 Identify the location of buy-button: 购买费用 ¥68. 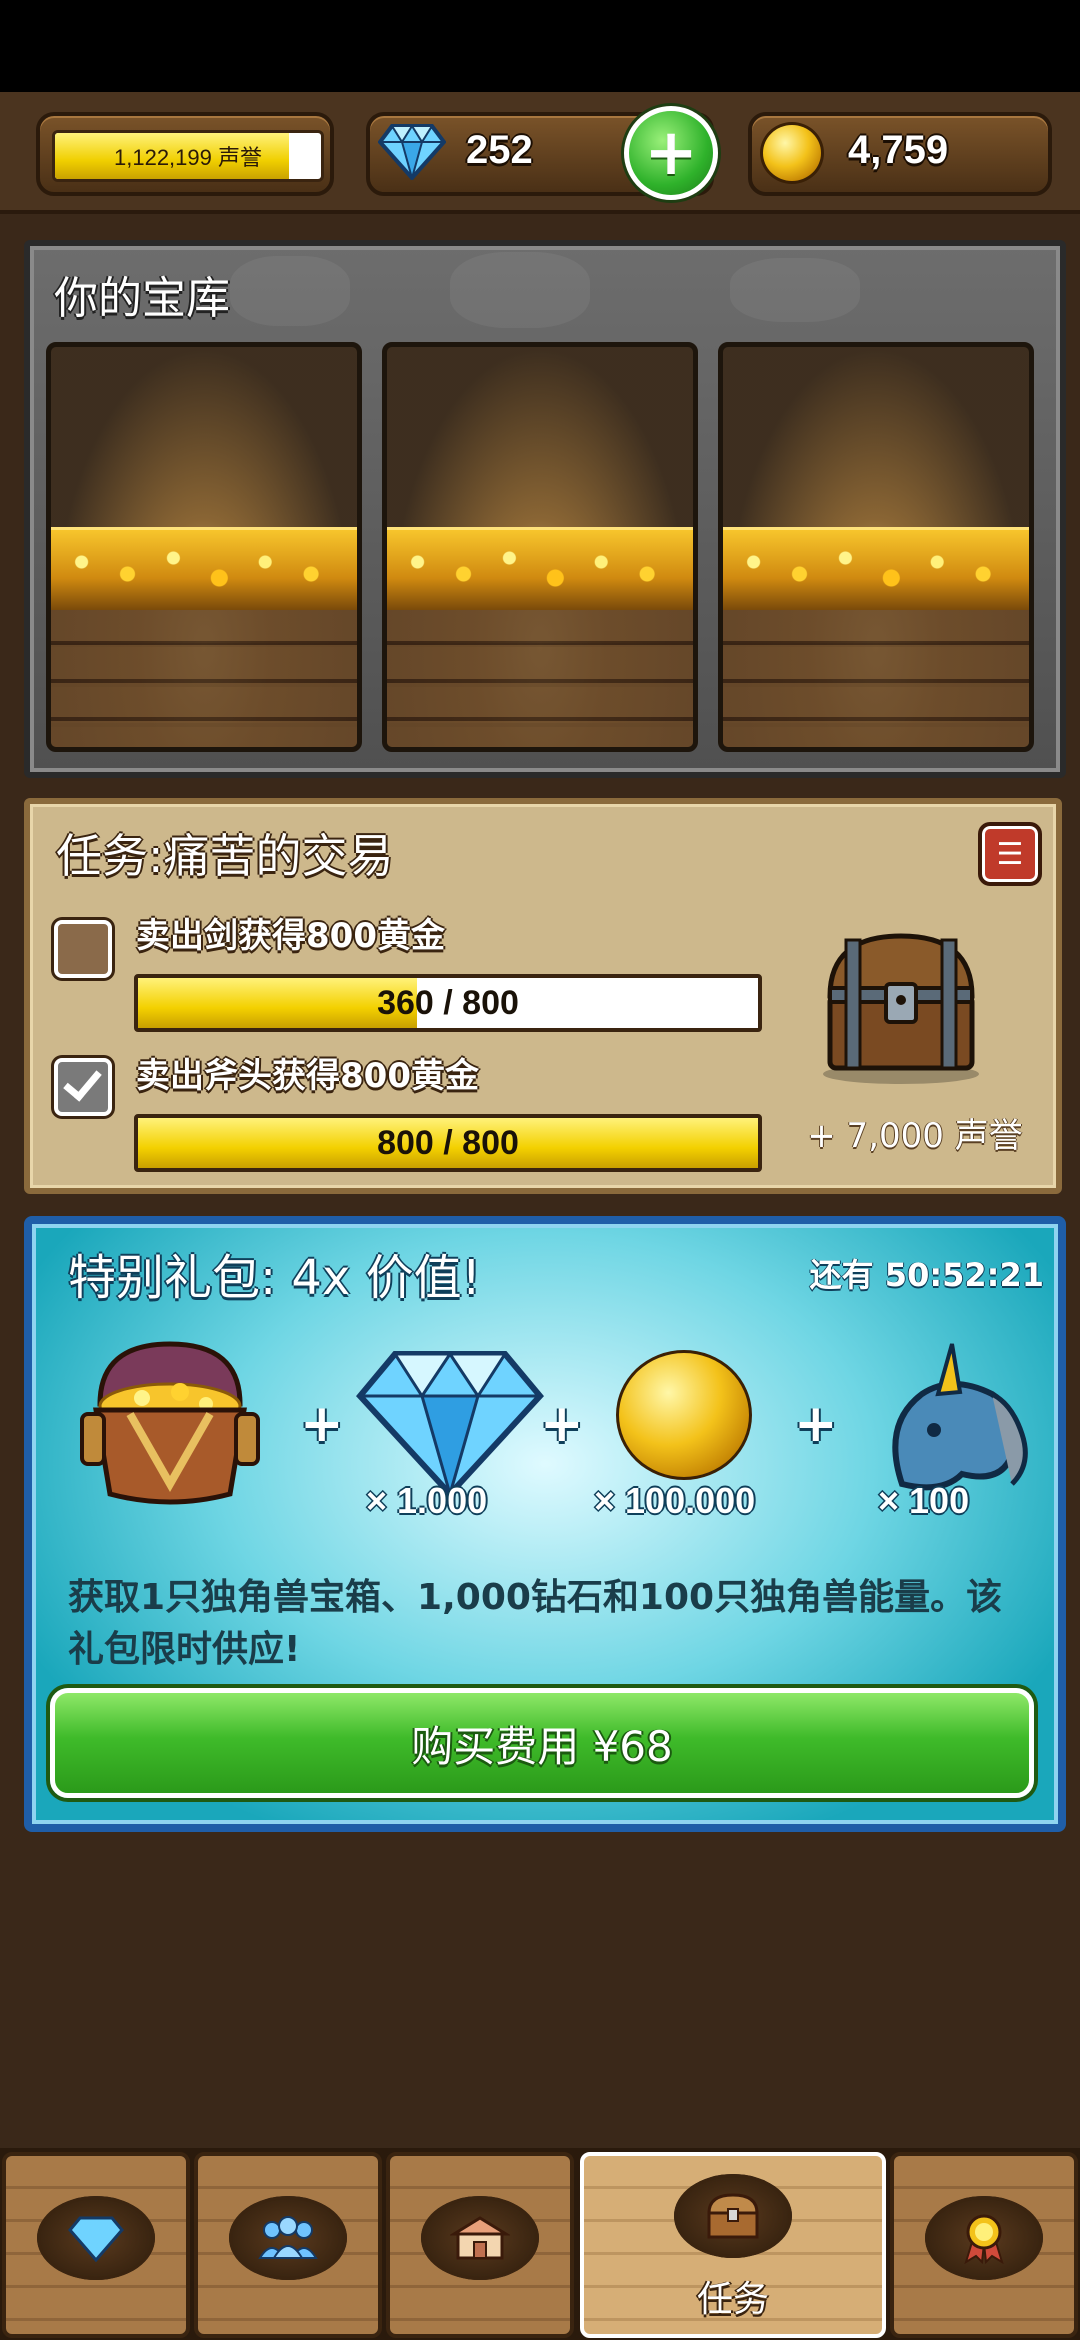
(542, 1743).